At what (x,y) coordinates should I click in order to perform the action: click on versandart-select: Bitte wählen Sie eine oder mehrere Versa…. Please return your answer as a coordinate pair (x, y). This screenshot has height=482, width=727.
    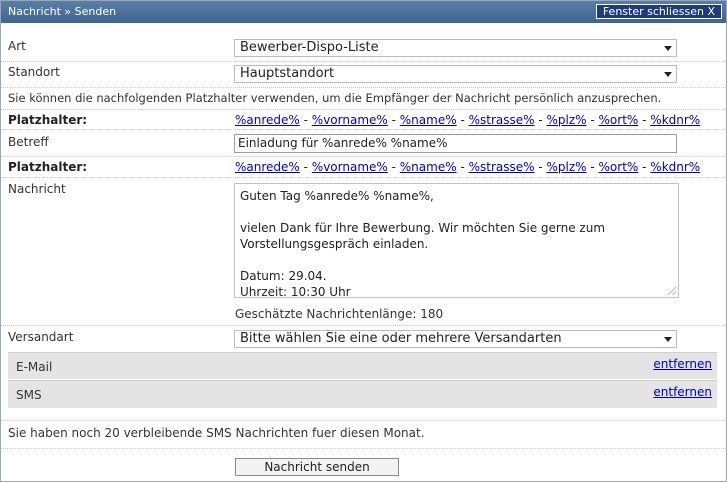
    Looking at the image, I should click on (455, 339).